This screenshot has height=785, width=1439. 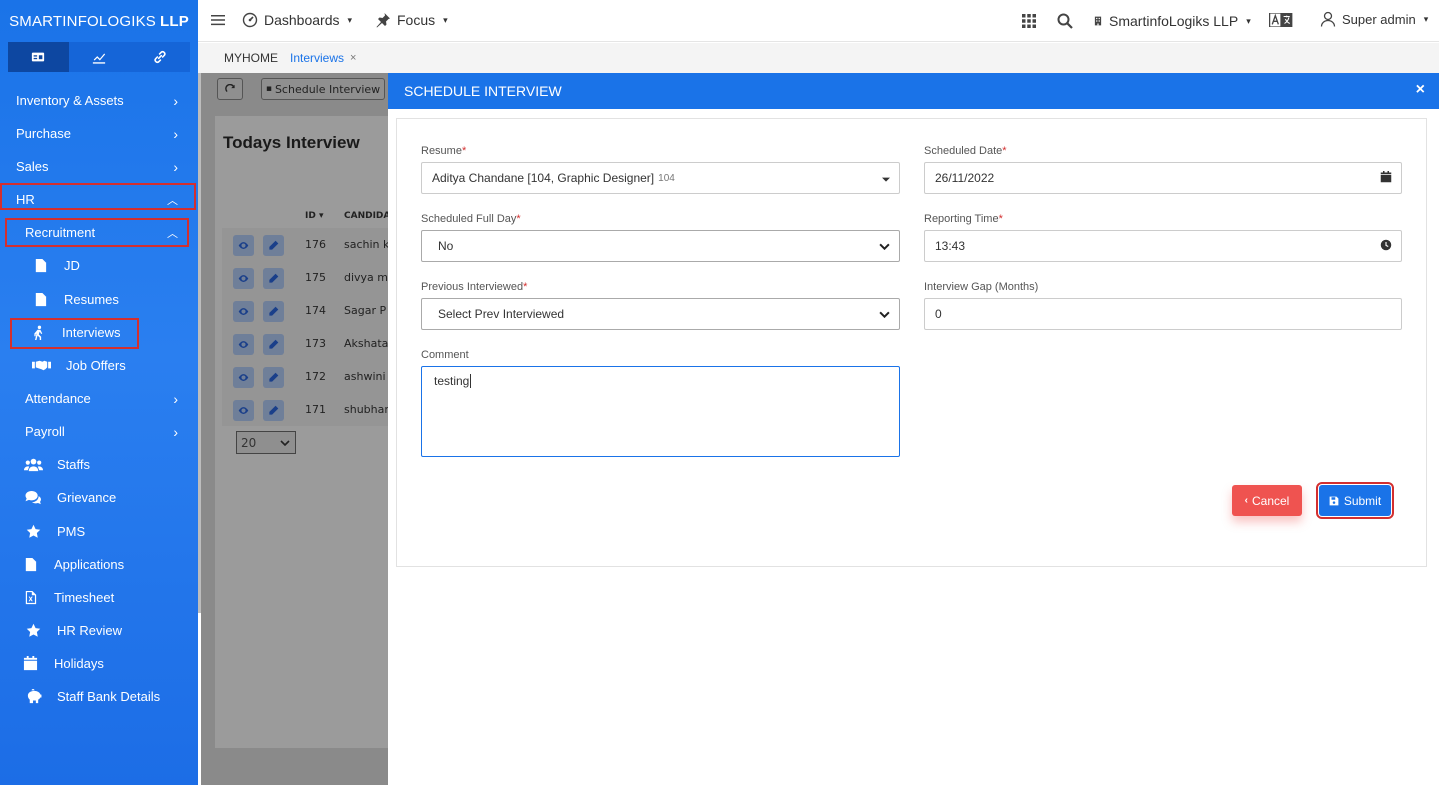 What do you see at coordinates (1163, 178) in the screenshot?
I see `scheduled-date-input: 26/11/2022` at bounding box center [1163, 178].